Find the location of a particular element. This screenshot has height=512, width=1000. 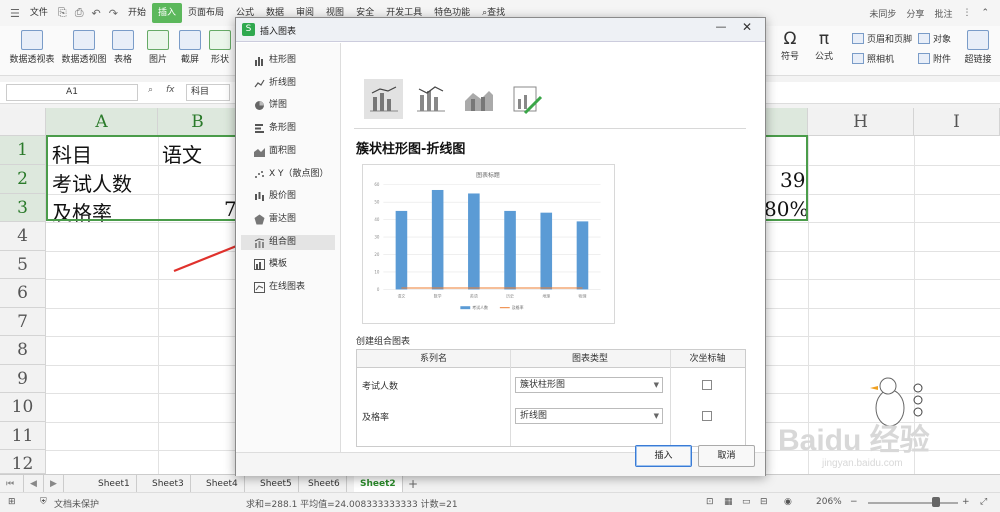

cell-a1: 科目 is located at coordinates (72, 153).